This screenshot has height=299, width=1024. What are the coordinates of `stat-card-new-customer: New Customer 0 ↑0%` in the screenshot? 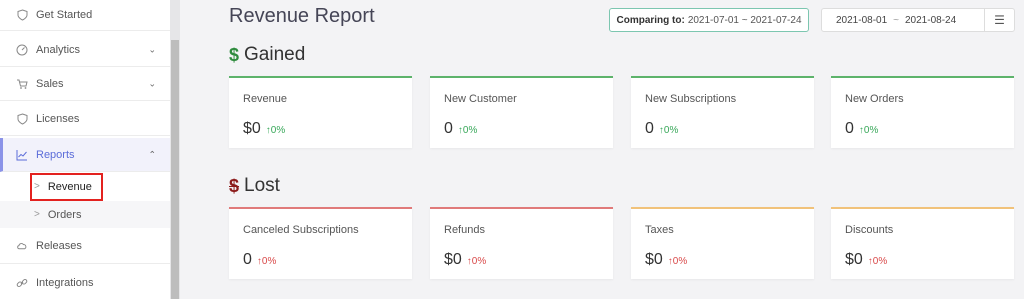 It's located at (521, 112).